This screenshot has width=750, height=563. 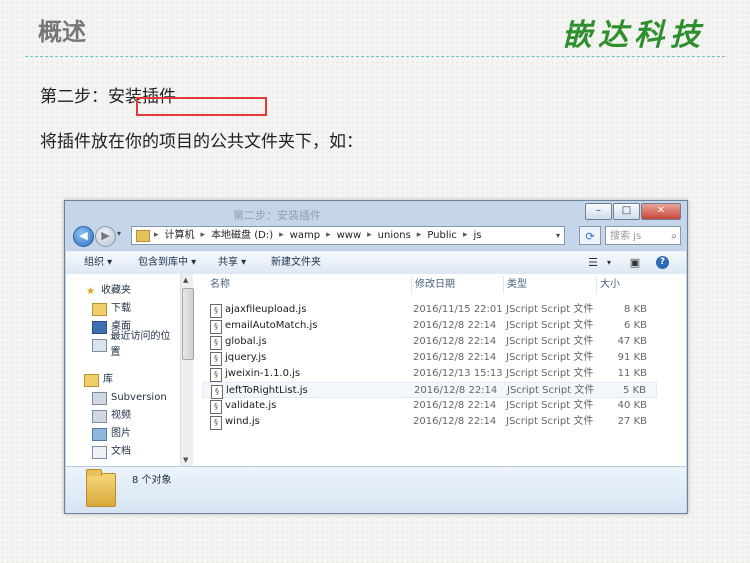 What do you see at coordinates (187, 370) in the screenshot?
I see `navigation-scrollbar: ▲ ▼` at bounding box center [187, 370].